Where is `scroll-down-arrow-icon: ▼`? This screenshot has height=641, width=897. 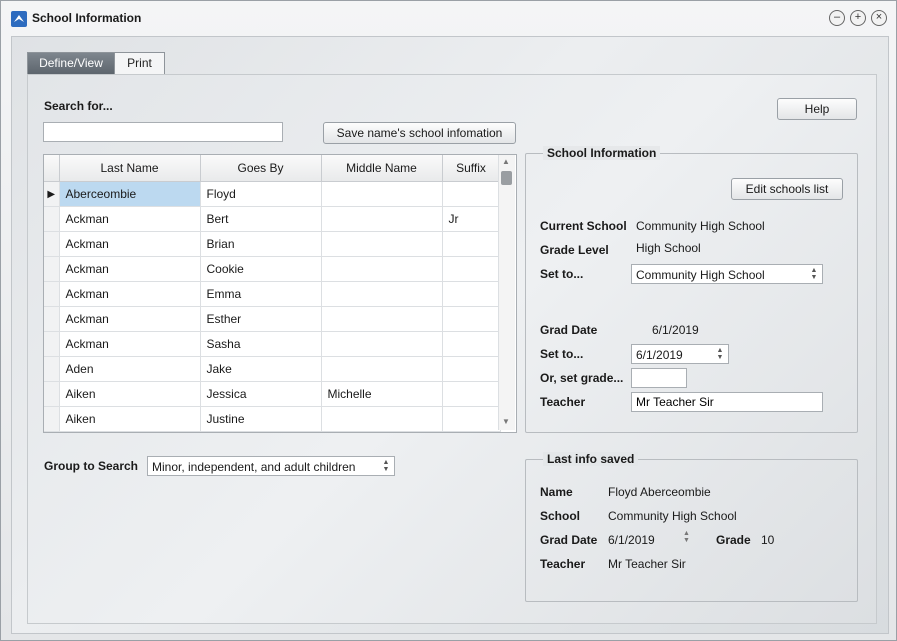 scroll-down-arrow-icon: ▼ is located at coordinates (506, 421).